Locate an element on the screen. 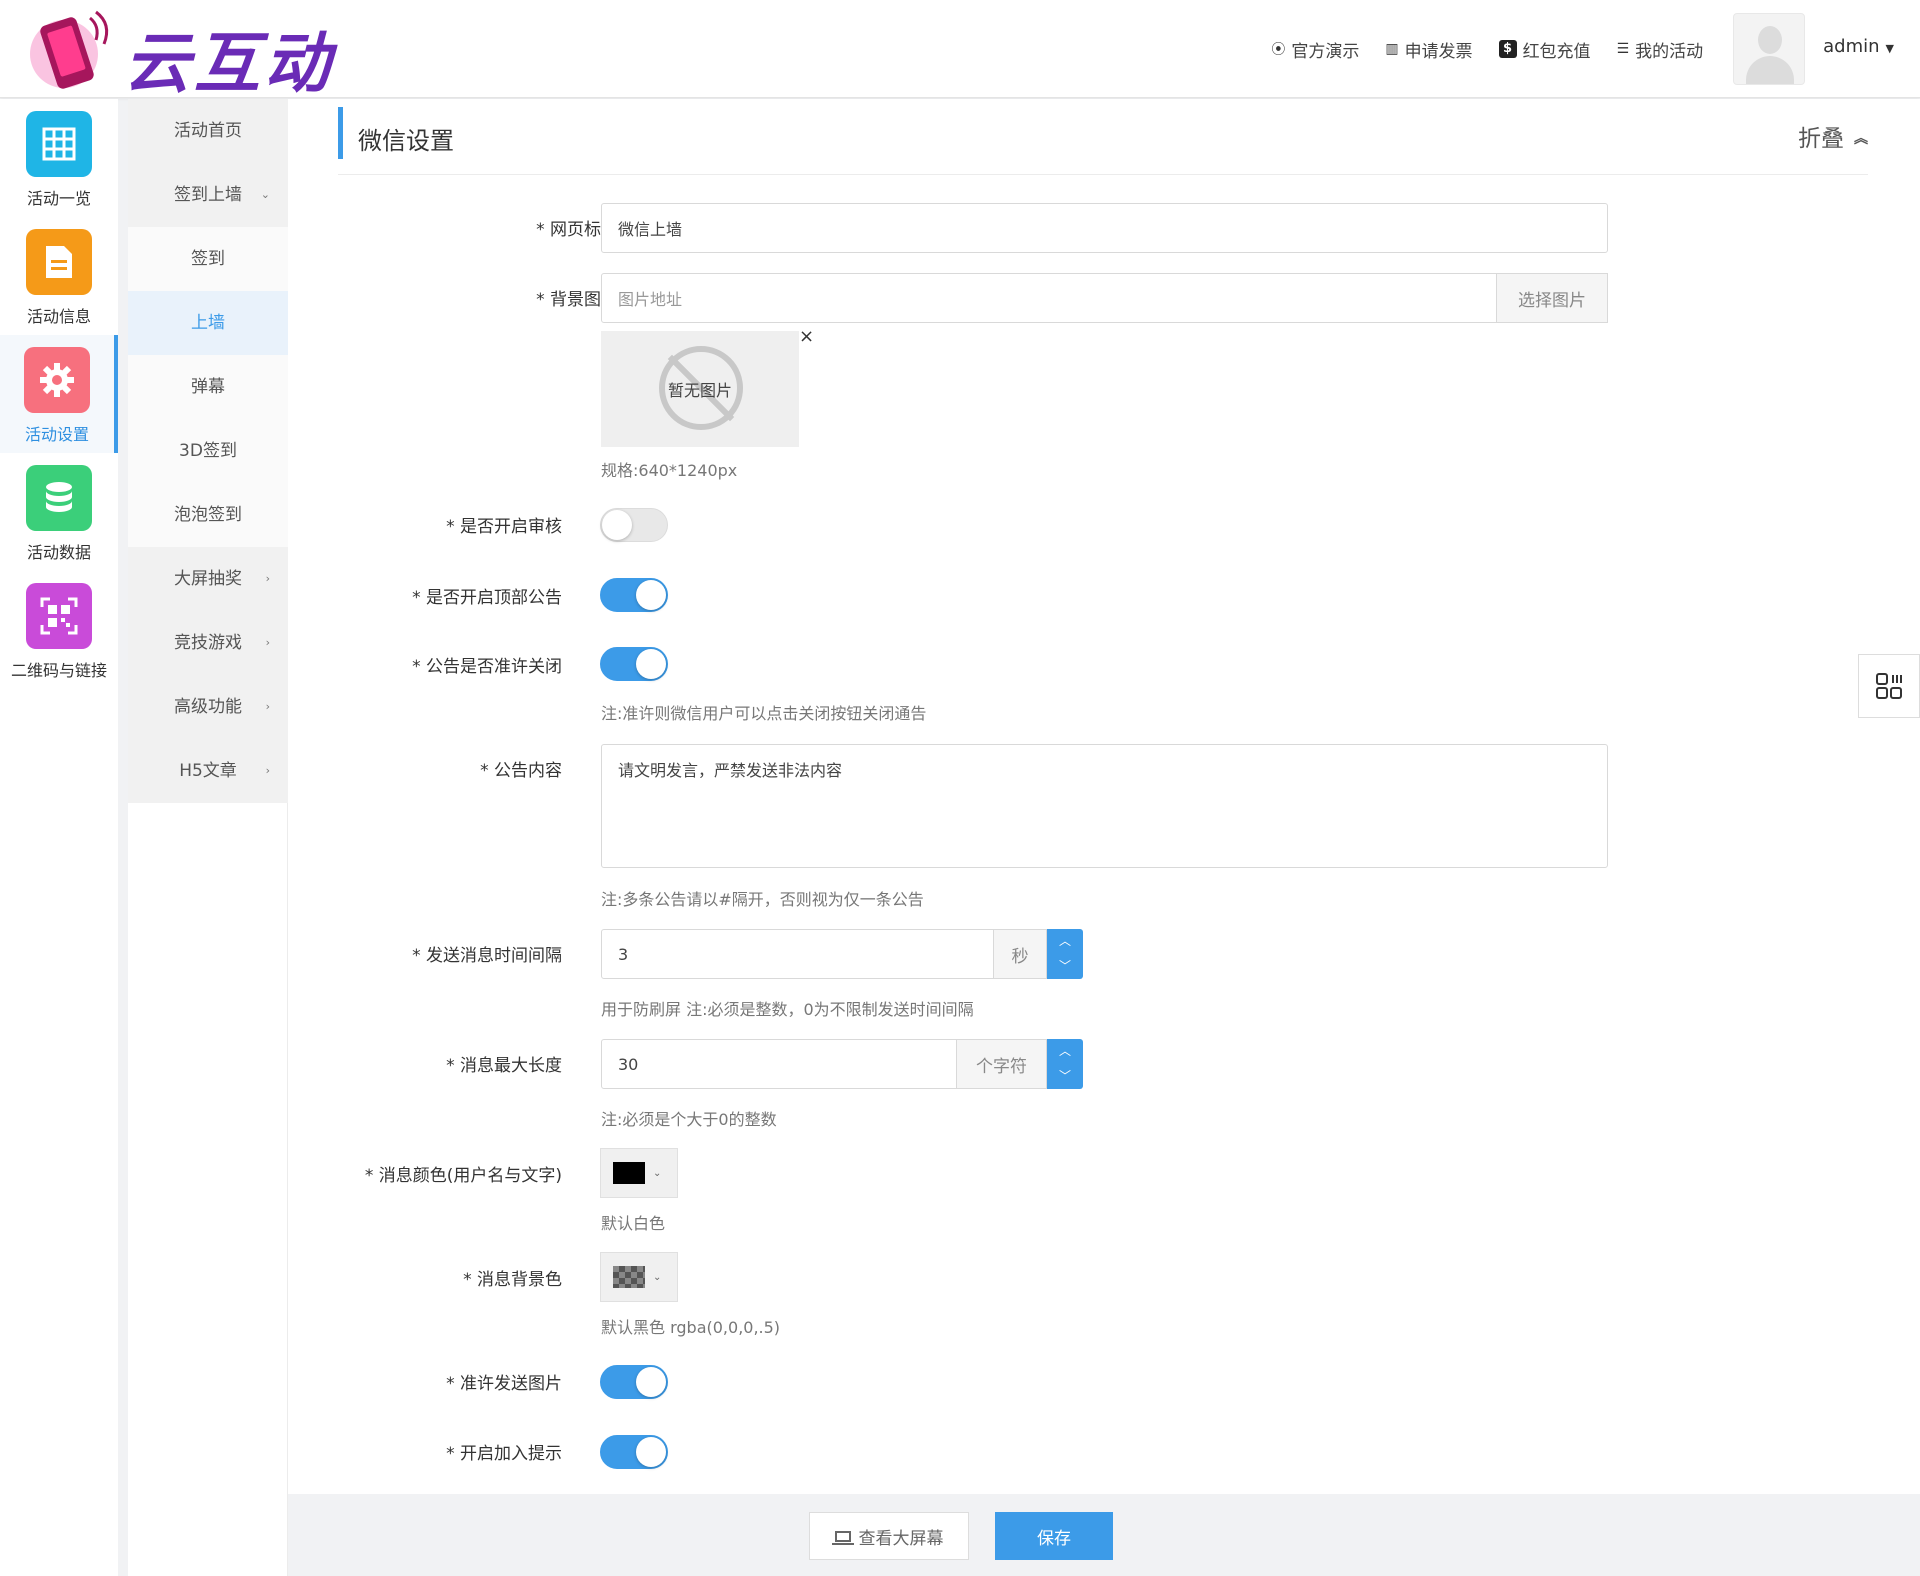  image-spec-note: 规格:640*1240px is located at coordinates (669, 470).